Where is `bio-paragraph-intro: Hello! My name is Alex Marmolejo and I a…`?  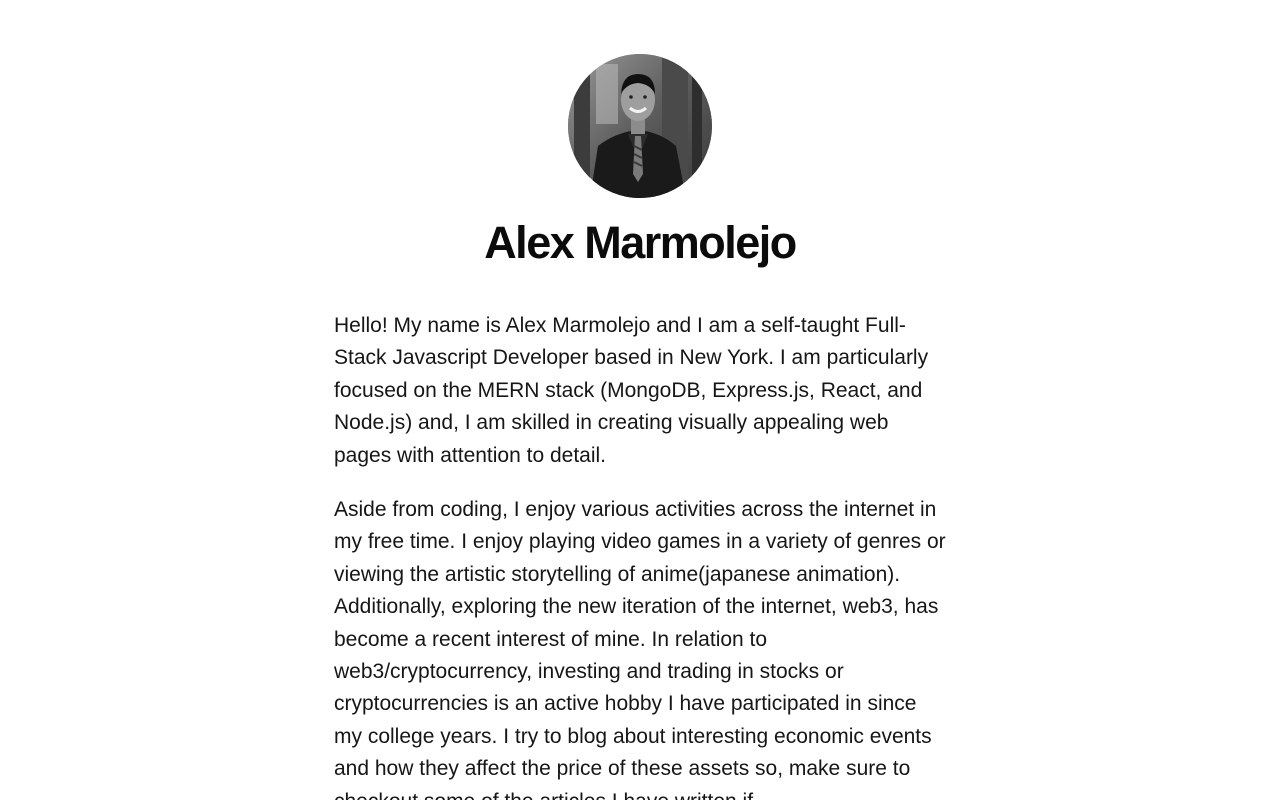
bio-paragraph-intro: Hello! My name is Alex Marmolejo and I a… is located at coordinates (631, 390).